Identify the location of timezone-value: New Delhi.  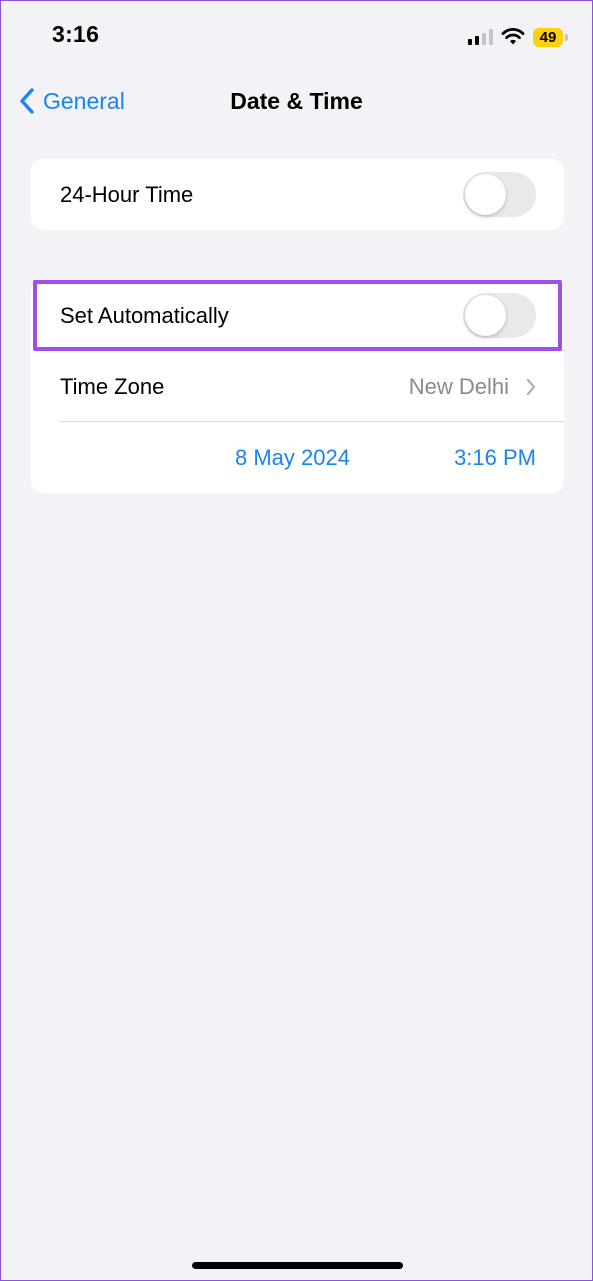
(458, 386).